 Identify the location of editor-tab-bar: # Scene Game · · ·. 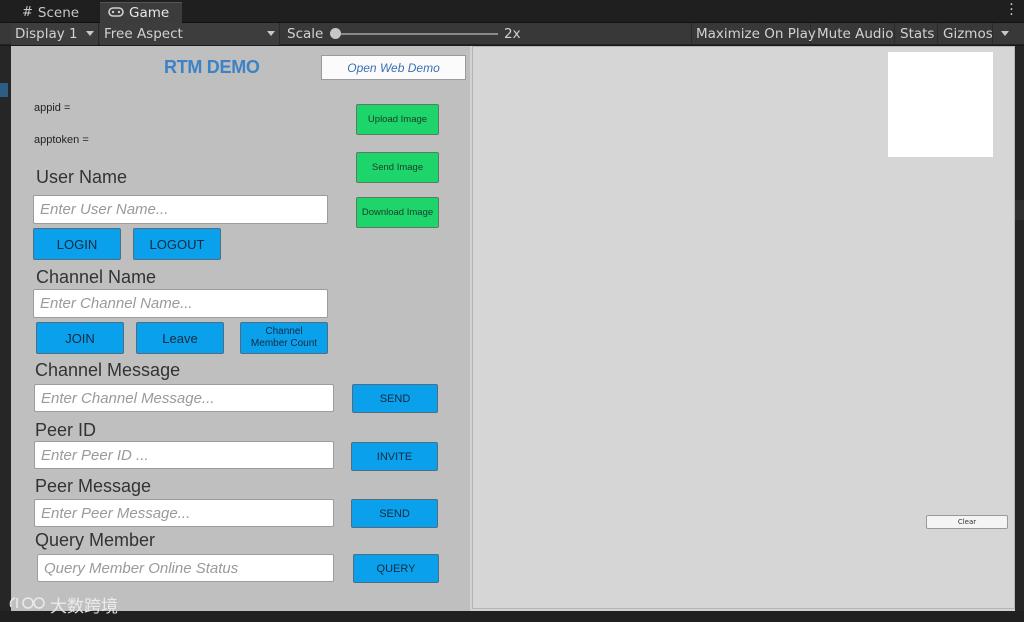
(512, 11).